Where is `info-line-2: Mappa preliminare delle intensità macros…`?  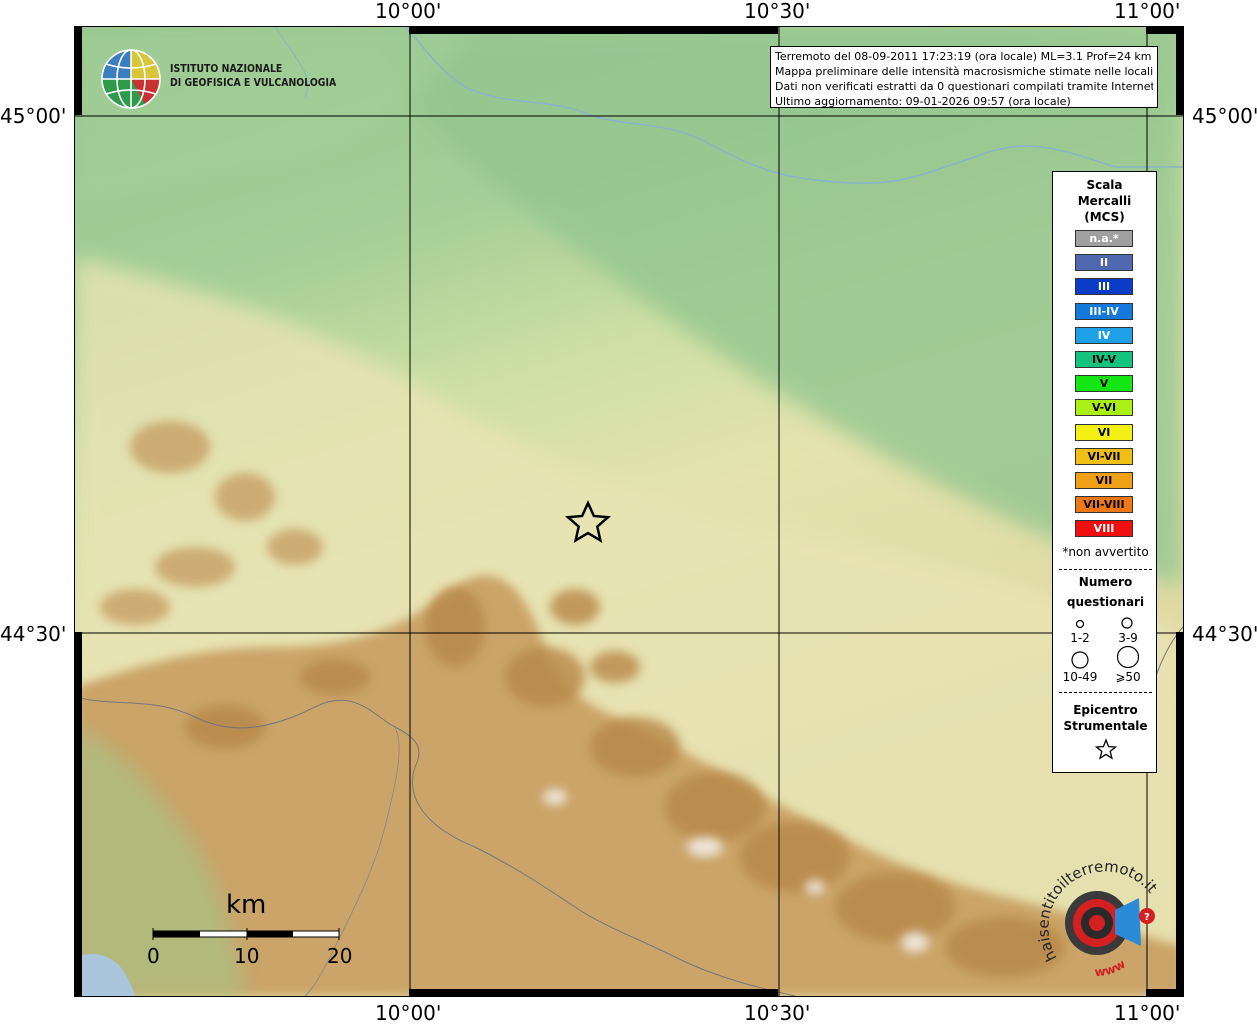
info-line-2: Mappa preliminare delle intensità macros… is located at coordinates (964, 71).